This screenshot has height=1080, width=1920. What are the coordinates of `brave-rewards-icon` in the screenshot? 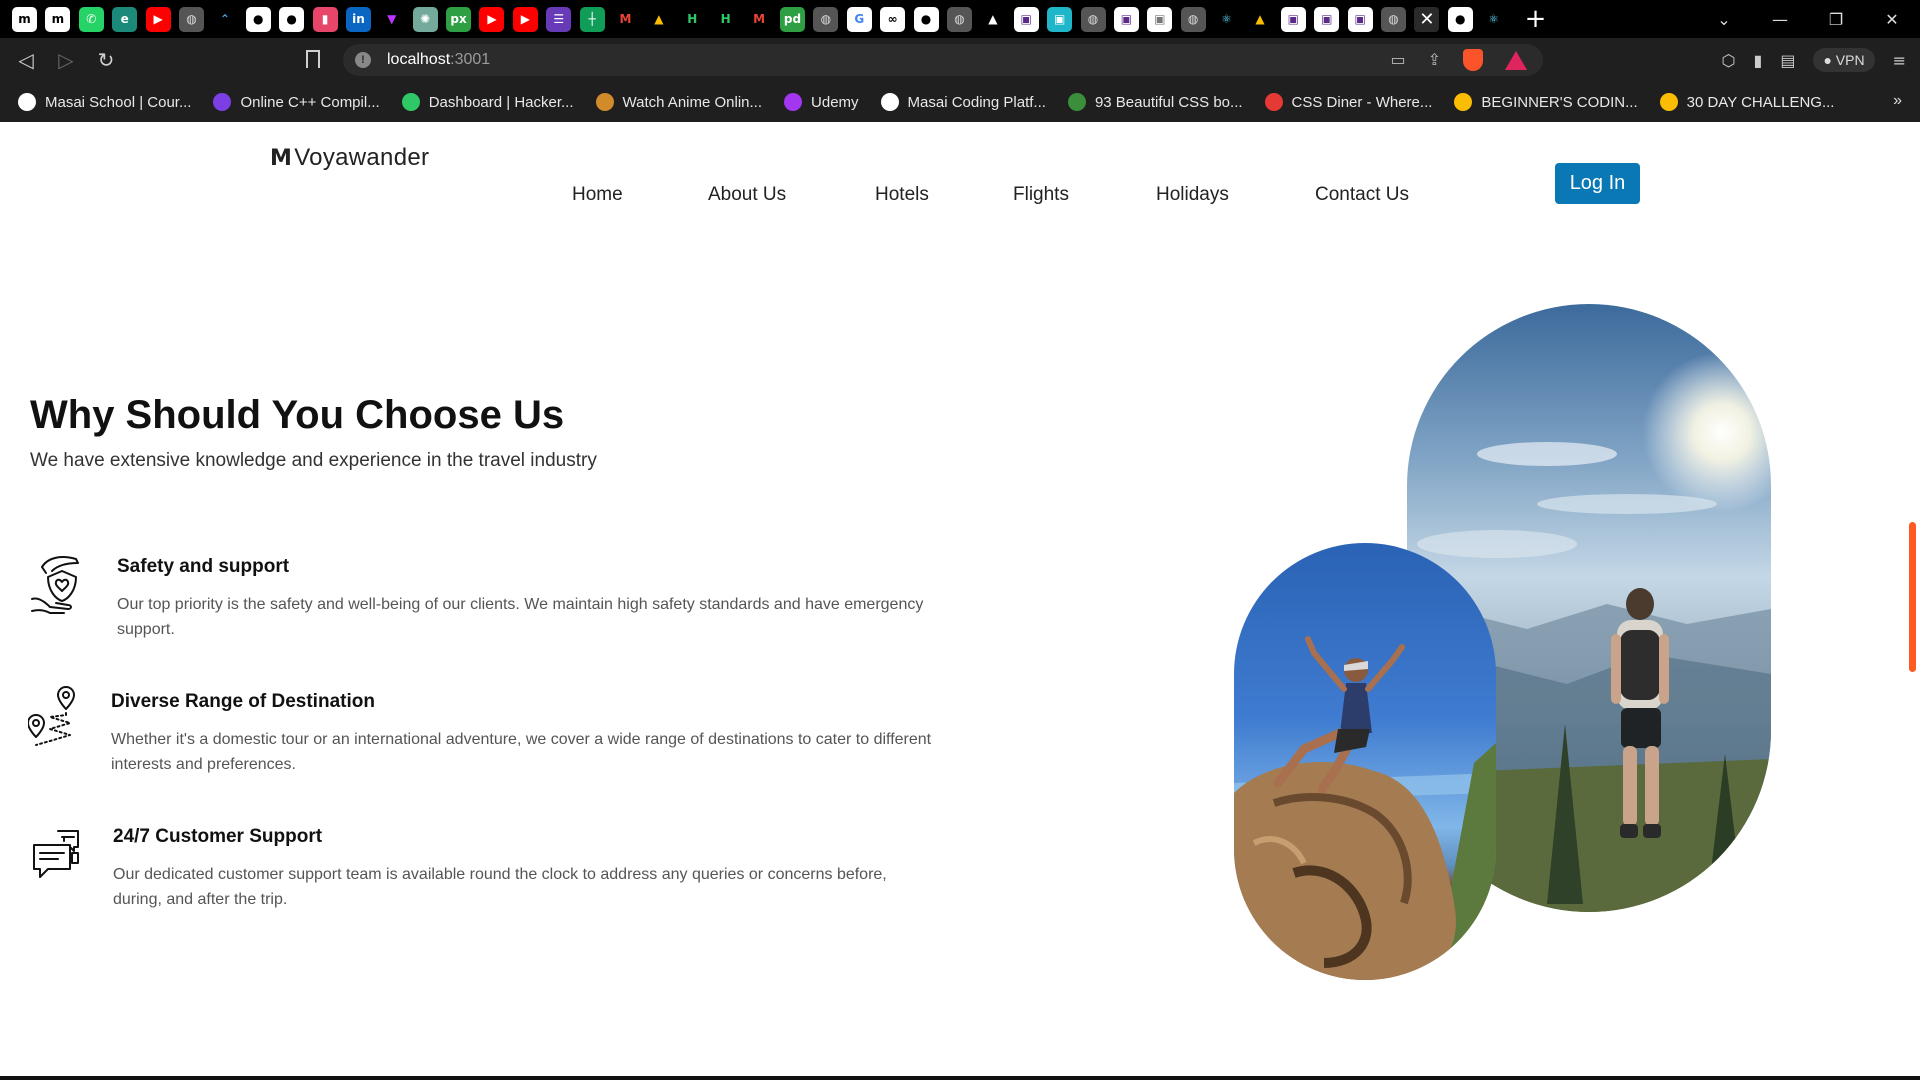 It's located at (1516, 60).